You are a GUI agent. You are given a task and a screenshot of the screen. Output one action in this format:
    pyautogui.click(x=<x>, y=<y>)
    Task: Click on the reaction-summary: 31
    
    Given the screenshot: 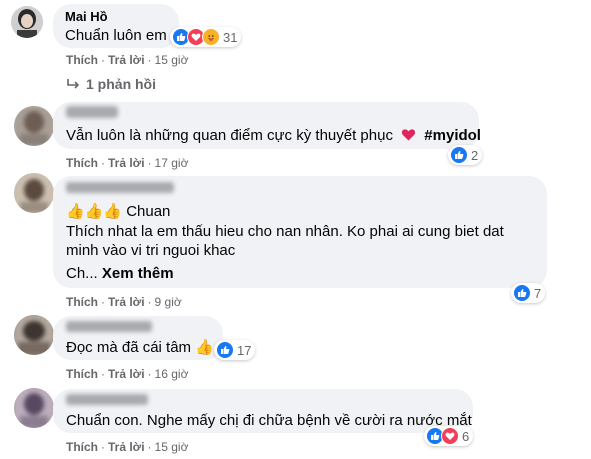 What is the action you would take?
    pyautogui.click(x=206, y=37)
    